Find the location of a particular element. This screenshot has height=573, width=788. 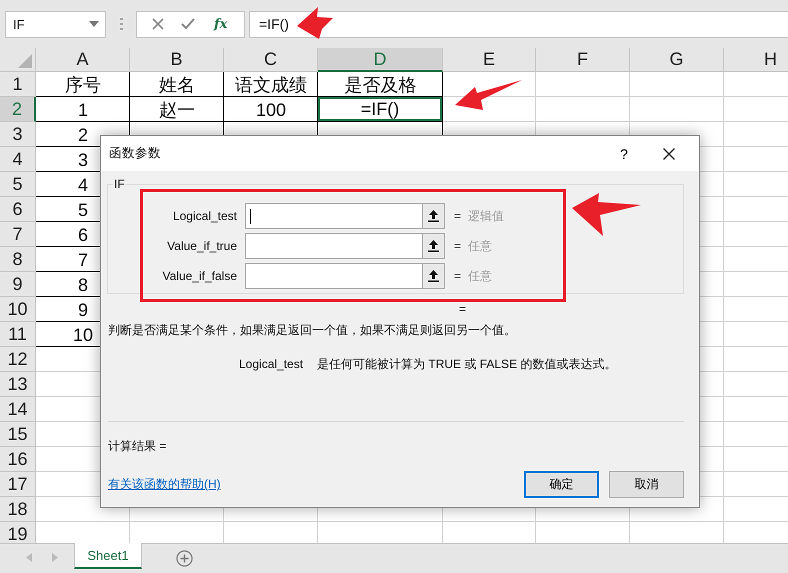

cancel-icon is located at coordinates (158, 24).